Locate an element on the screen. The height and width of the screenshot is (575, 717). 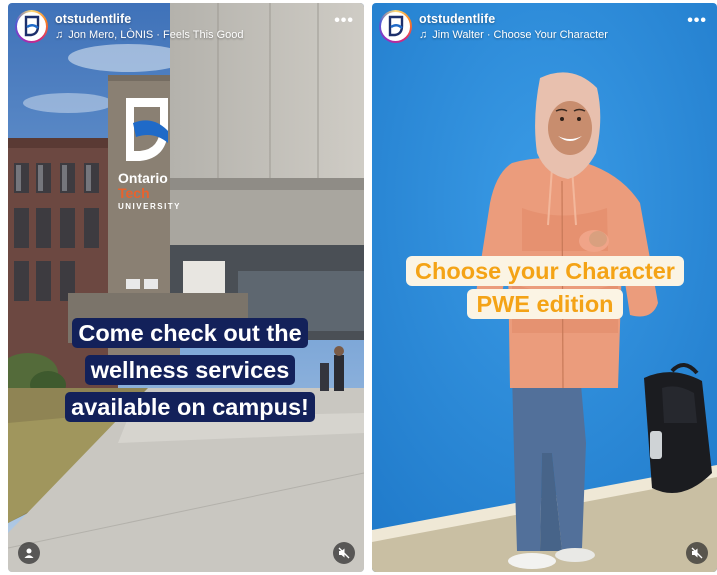
story-caption: Choose your Character PWE edition is located at coordinates (545, 288).